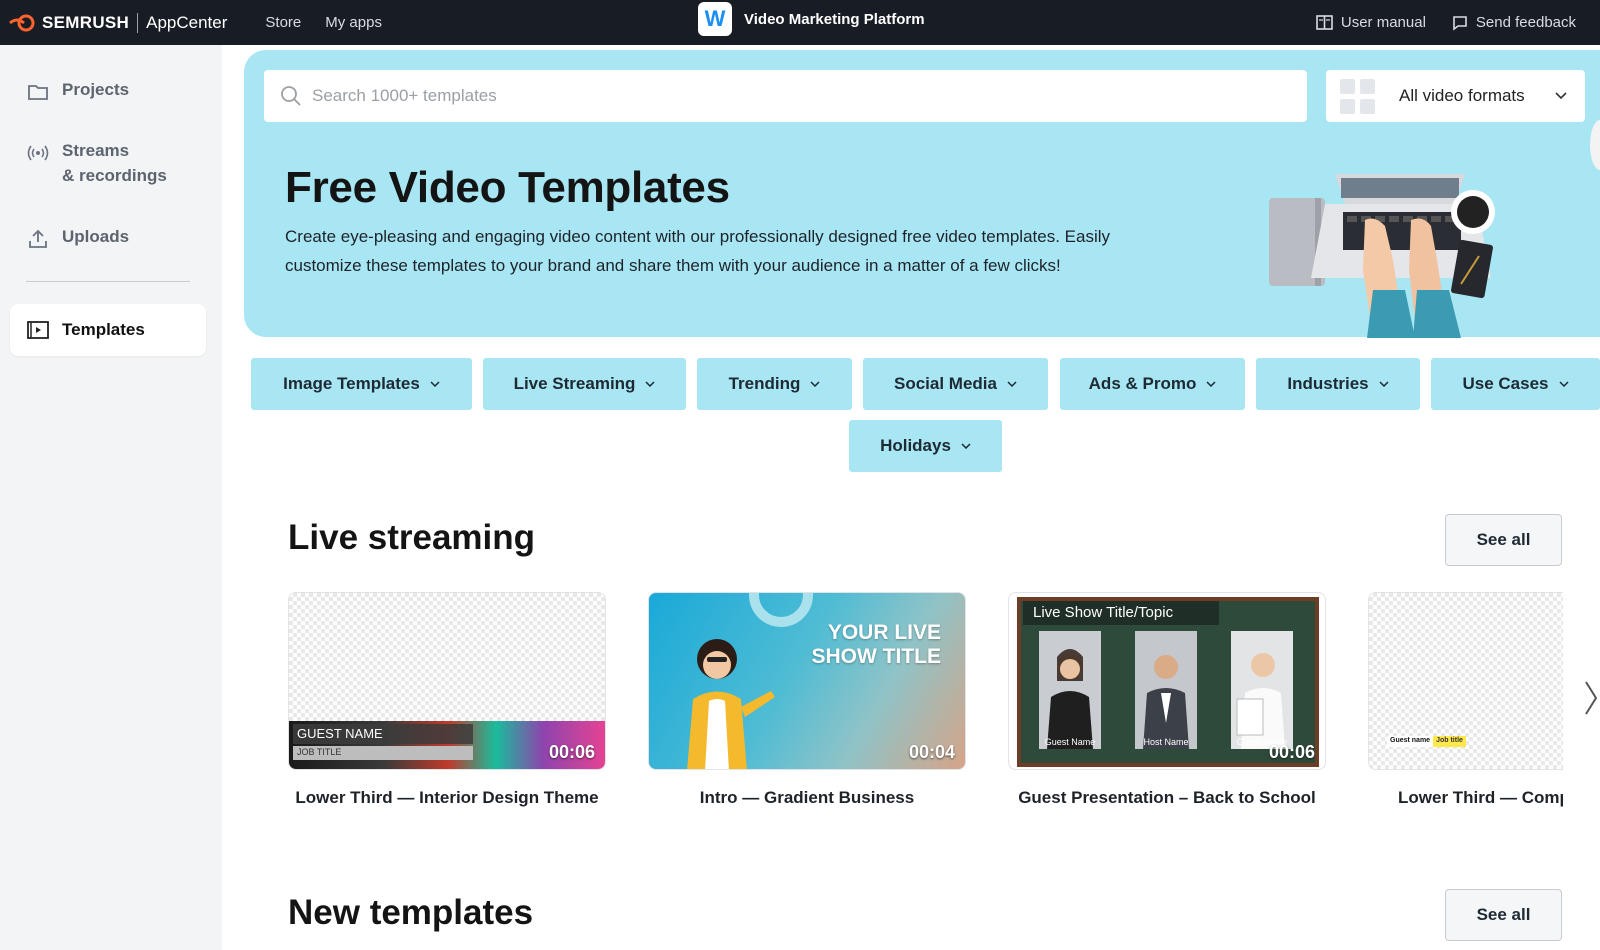  I want to click on sidebar-item-label: Templates, so click(103, 329).